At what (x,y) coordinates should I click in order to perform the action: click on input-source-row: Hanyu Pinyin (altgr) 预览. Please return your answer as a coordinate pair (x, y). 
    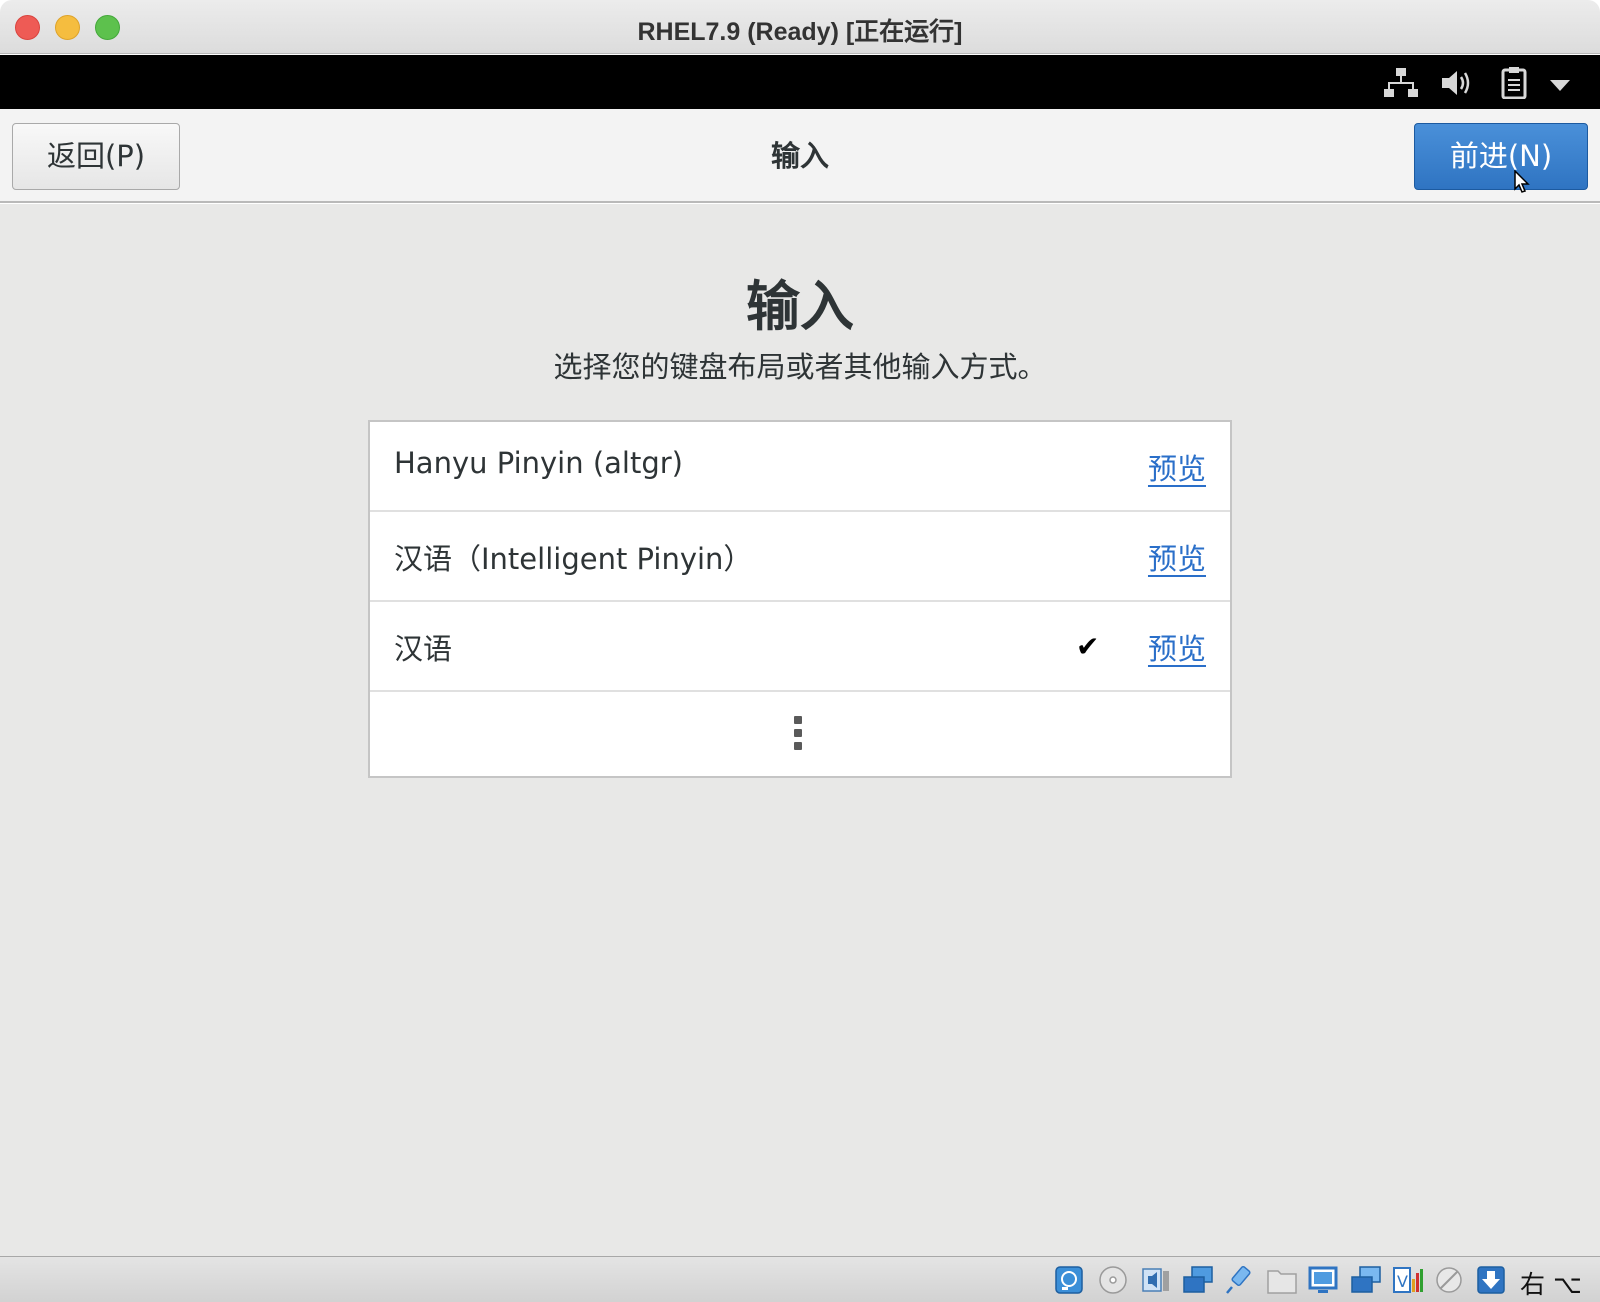
    Looking at the image, I should click on (800, 467).